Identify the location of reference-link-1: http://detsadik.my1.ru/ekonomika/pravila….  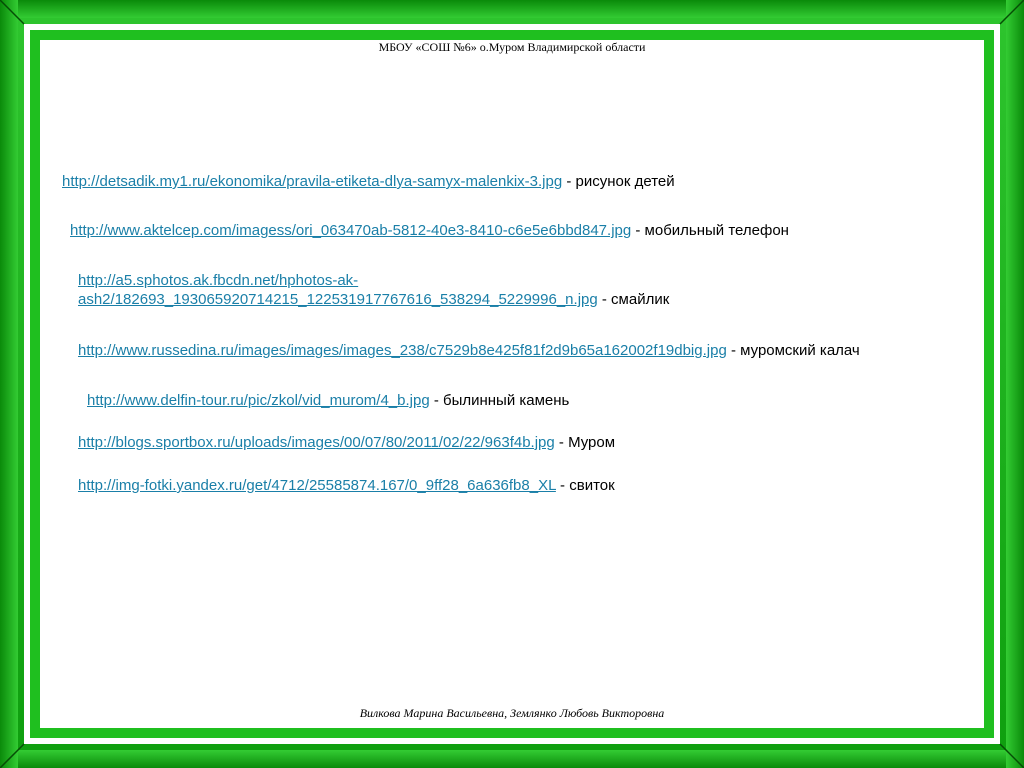
(312, 181).